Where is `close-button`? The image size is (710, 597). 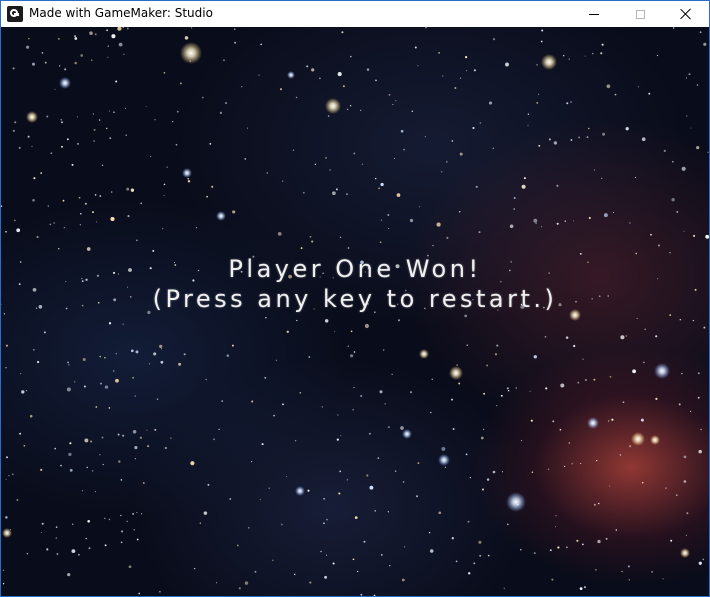 close-button is located at coordinates (686, 14).